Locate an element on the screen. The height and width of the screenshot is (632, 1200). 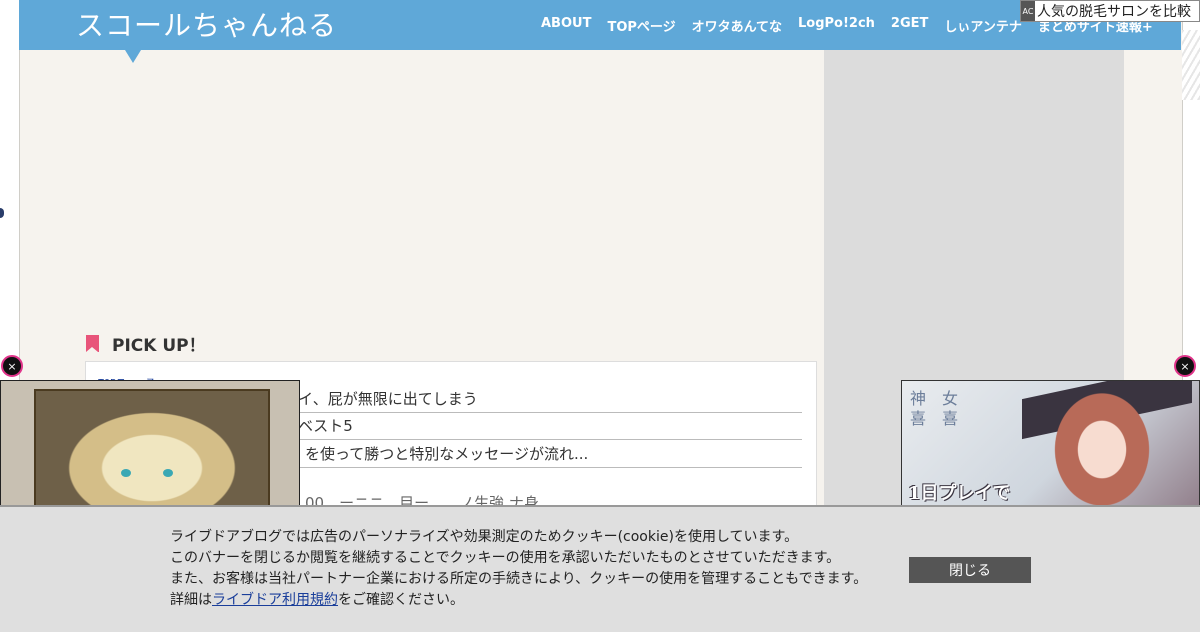
cookie-detail-prefix: 詳細は is located at coordinates (191, 600).